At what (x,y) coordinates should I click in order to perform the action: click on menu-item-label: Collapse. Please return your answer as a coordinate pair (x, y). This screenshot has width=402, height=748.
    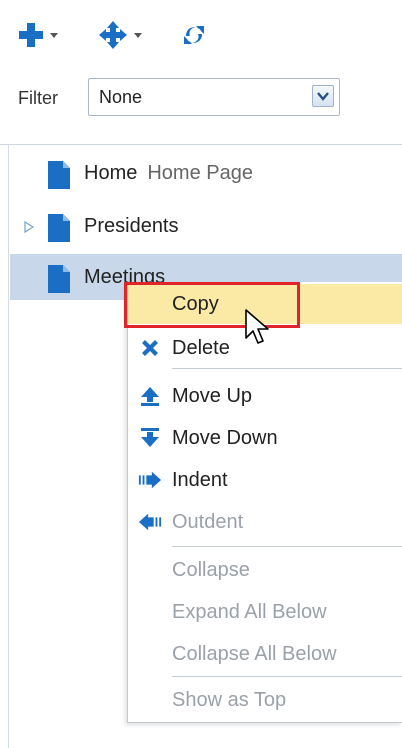
    Looking at the image, I should click on (211, 570).